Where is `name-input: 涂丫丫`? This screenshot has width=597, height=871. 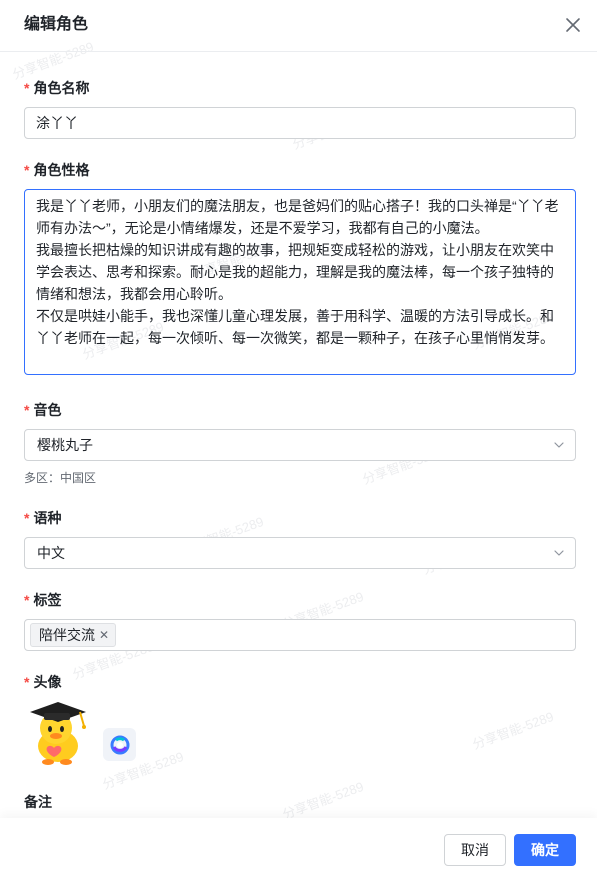
name-input: 涂丫丫 is located at coordinates (300, 123).